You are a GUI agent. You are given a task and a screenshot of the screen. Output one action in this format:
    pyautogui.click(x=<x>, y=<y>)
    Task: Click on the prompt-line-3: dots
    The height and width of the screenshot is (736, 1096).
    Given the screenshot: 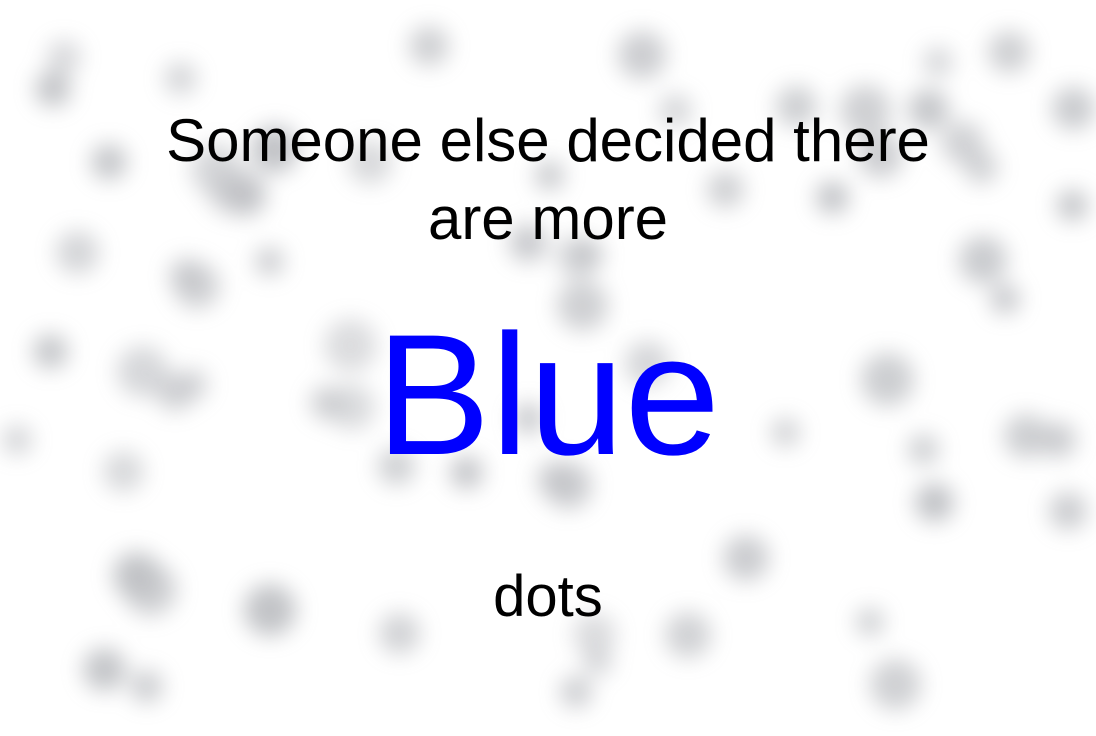 What is the action you would take?
    pyautogui.click(x=548, y=596)
    